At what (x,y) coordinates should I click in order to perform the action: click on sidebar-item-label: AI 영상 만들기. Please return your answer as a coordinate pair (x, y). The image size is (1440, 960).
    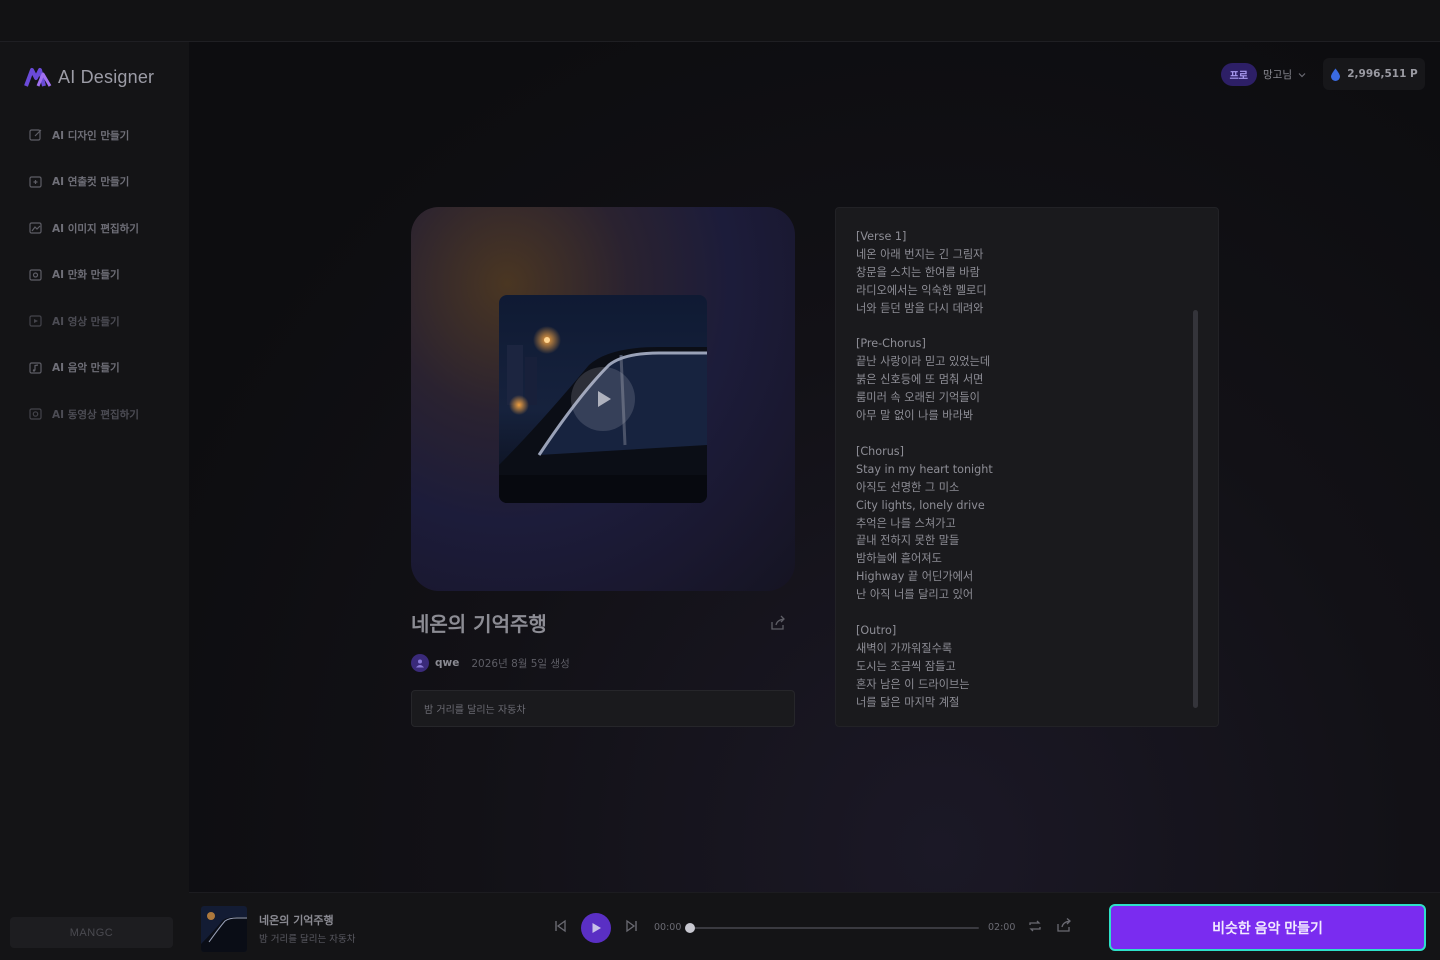
    Looking at the image, I should click on (86, 321).